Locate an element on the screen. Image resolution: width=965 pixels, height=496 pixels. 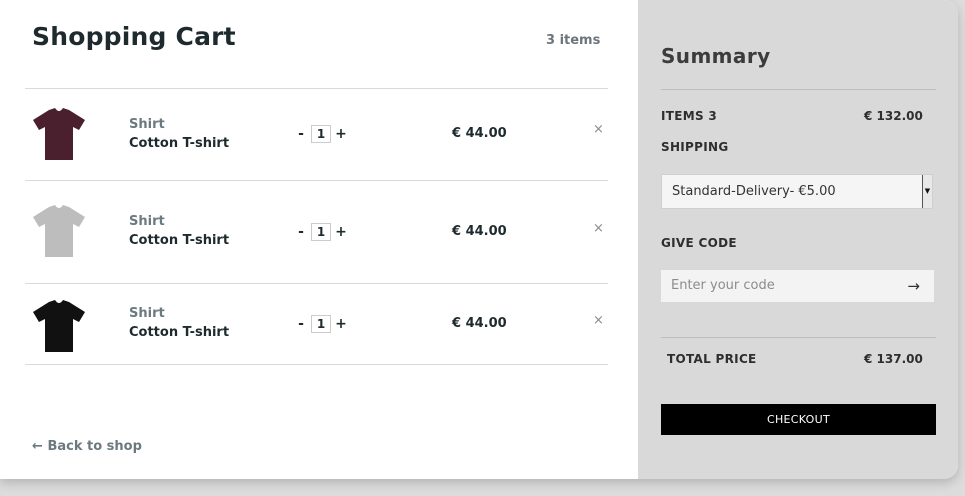
promo-code-input is located at coordinates (781, 285).